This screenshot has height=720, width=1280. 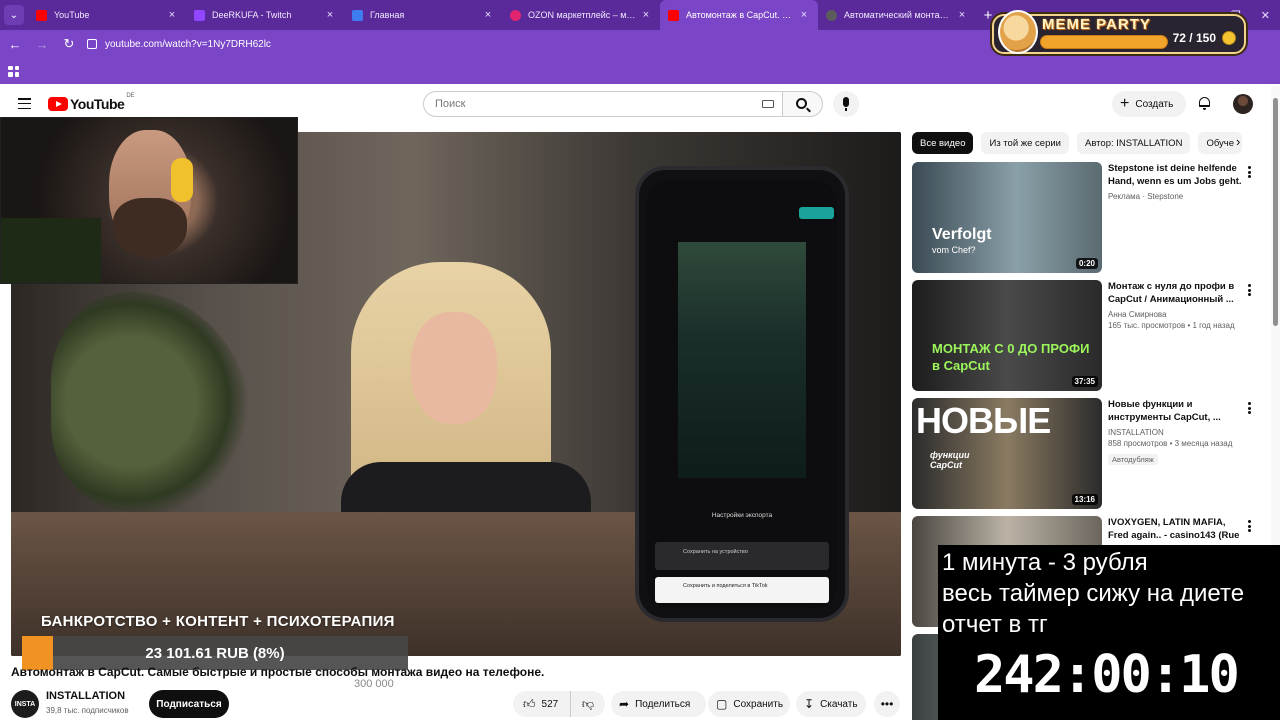 I want to click on site-settings-icon, so click(x=92, y=44).